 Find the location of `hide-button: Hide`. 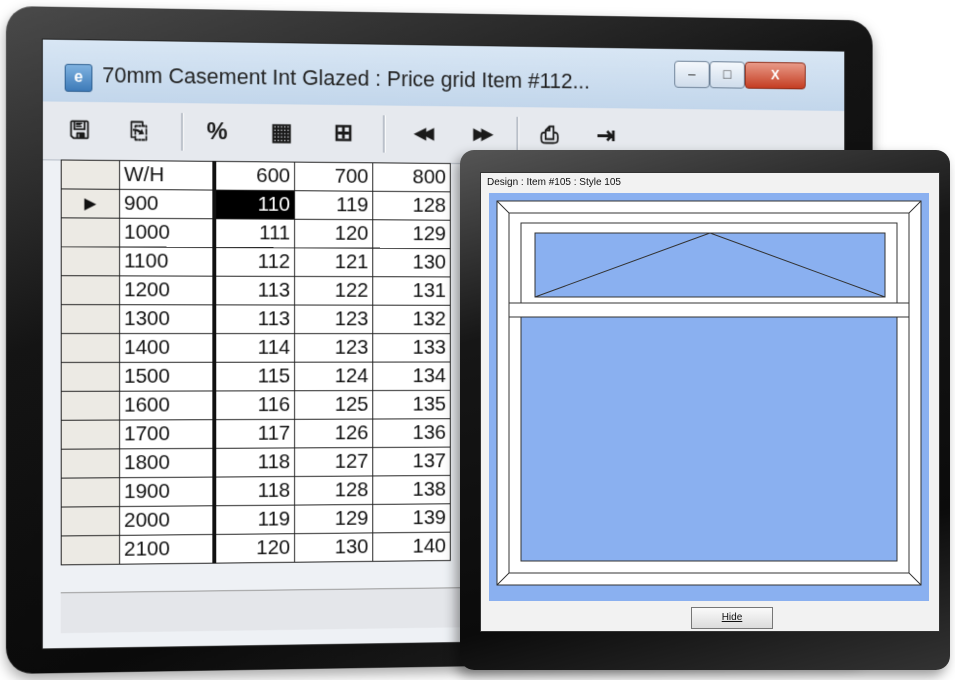

hide-button: Hide is located at coordinates (732, 618).